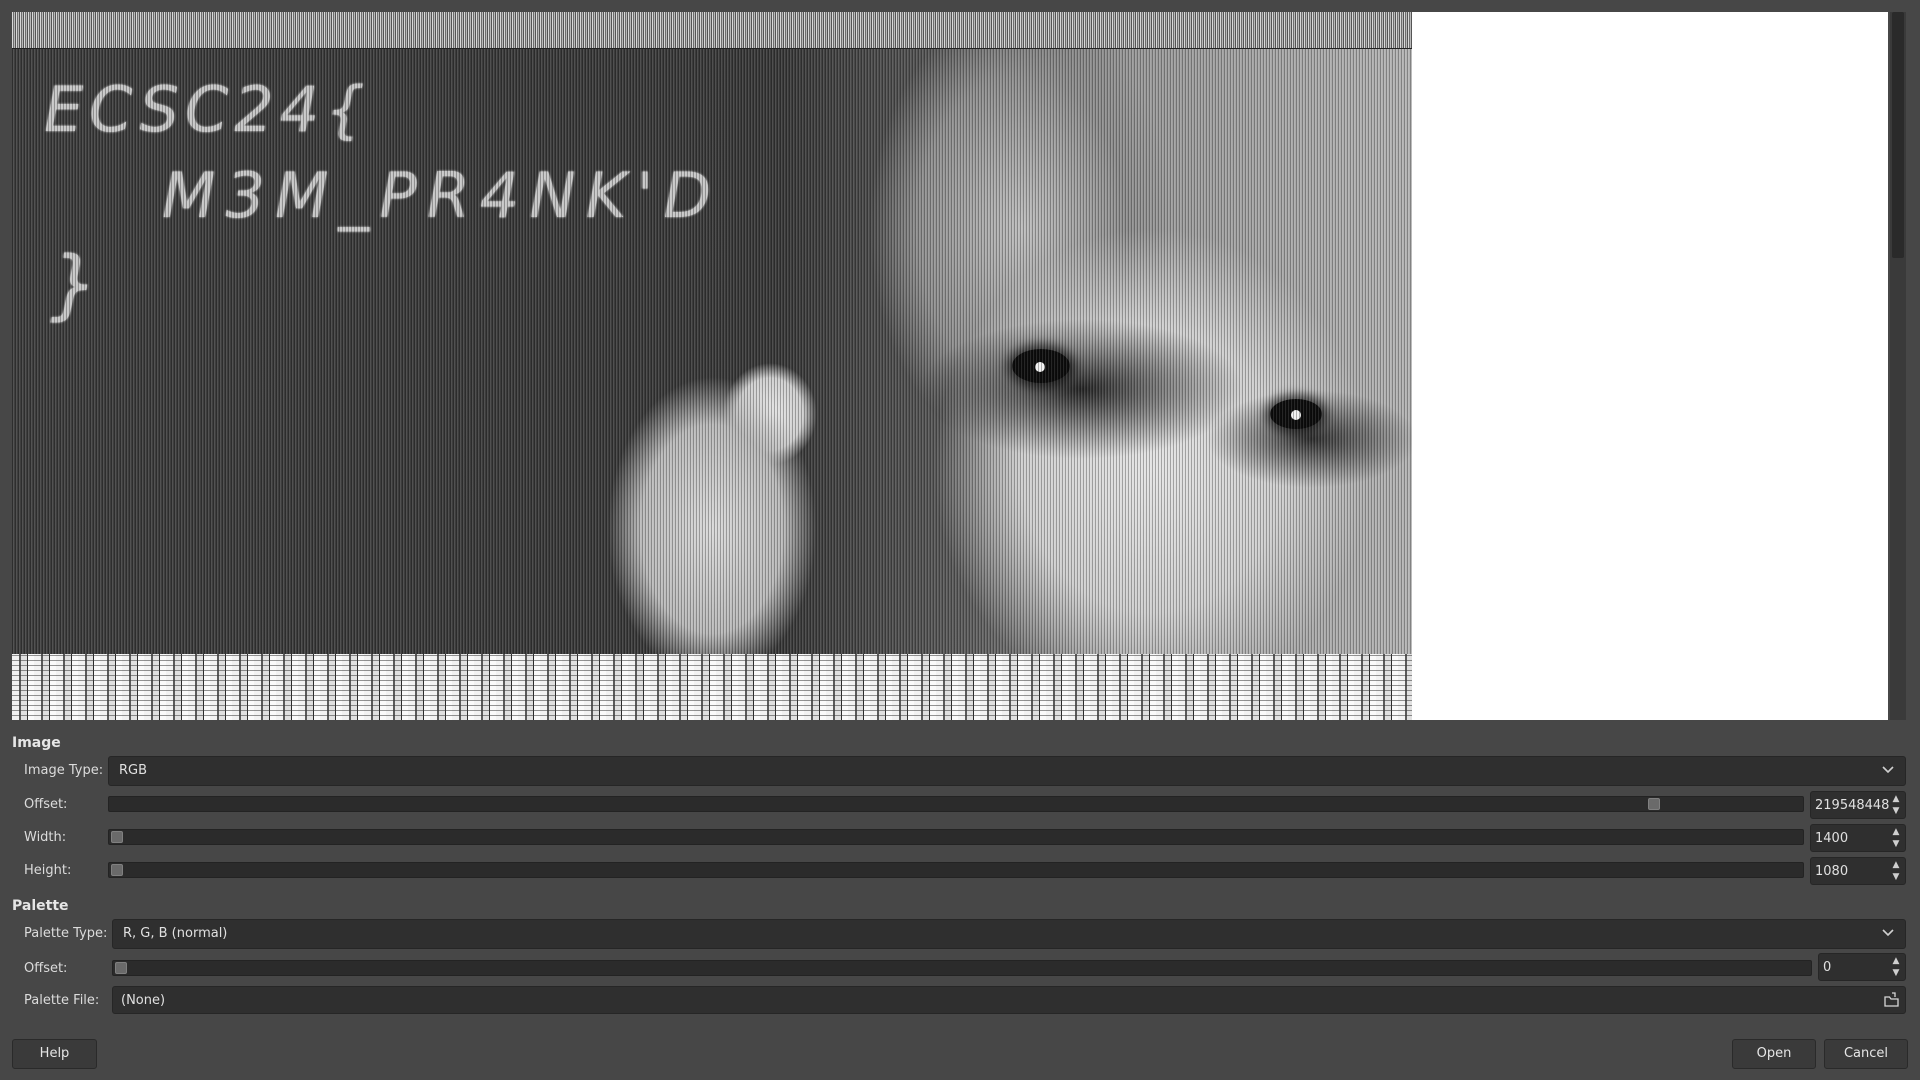 This screenshot has width=1920, height=1080. Describe the element at coordinates (1296, 414) in the screenshot. I see `preview-eye-right` at that location.